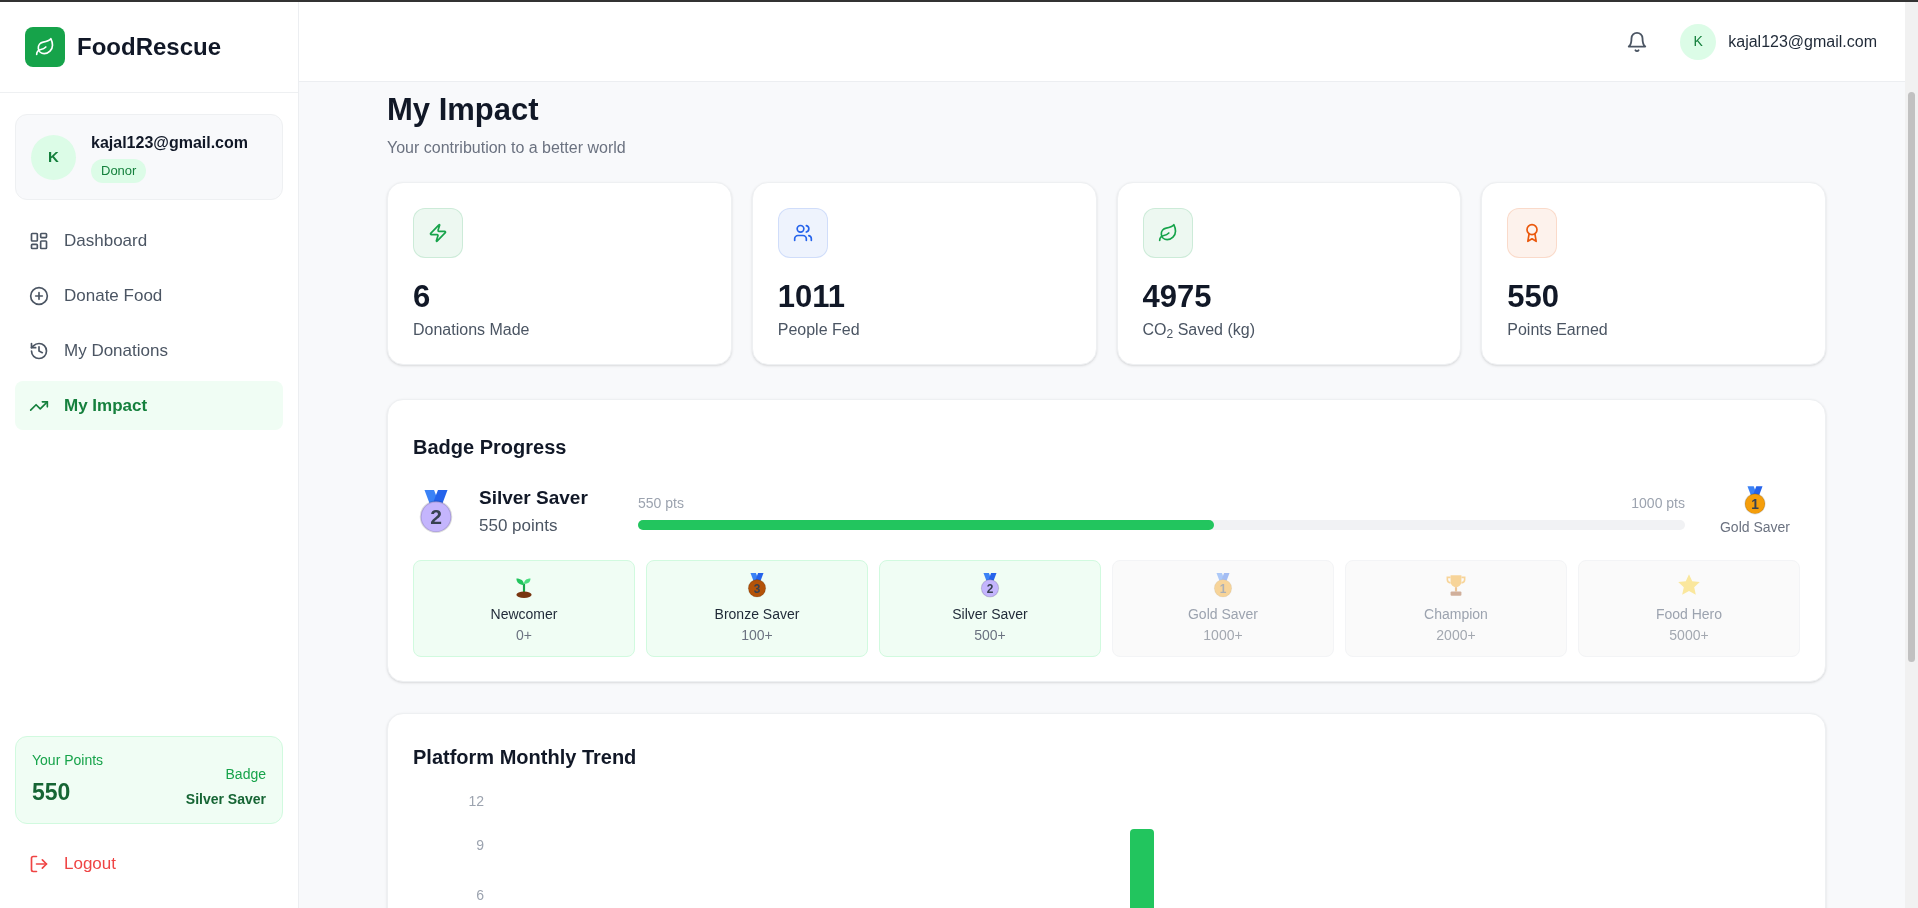 Image resolution: width=1918 pixels, height=908 pixels. Describe the element at coordinates (524, 635) in the screenshot. I see `badge-tile-threshold: 0+` at that location.